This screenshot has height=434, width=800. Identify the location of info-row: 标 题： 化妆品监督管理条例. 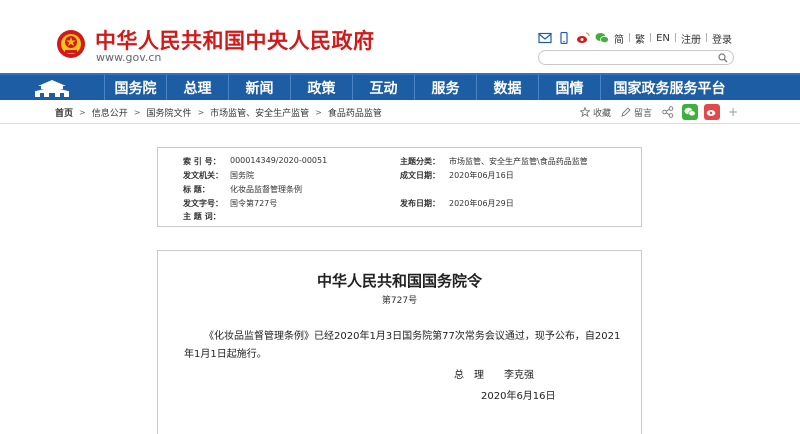
(400, 191).